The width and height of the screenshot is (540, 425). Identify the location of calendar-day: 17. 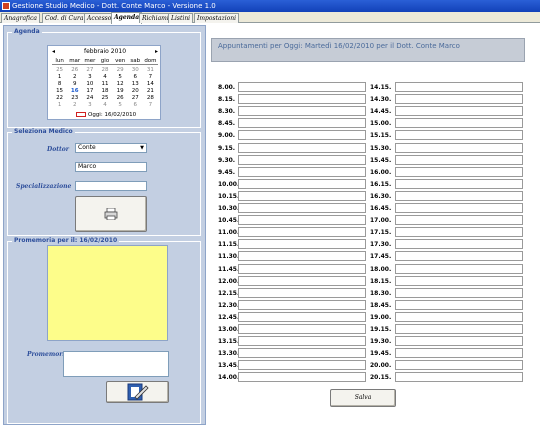
(89, 91).